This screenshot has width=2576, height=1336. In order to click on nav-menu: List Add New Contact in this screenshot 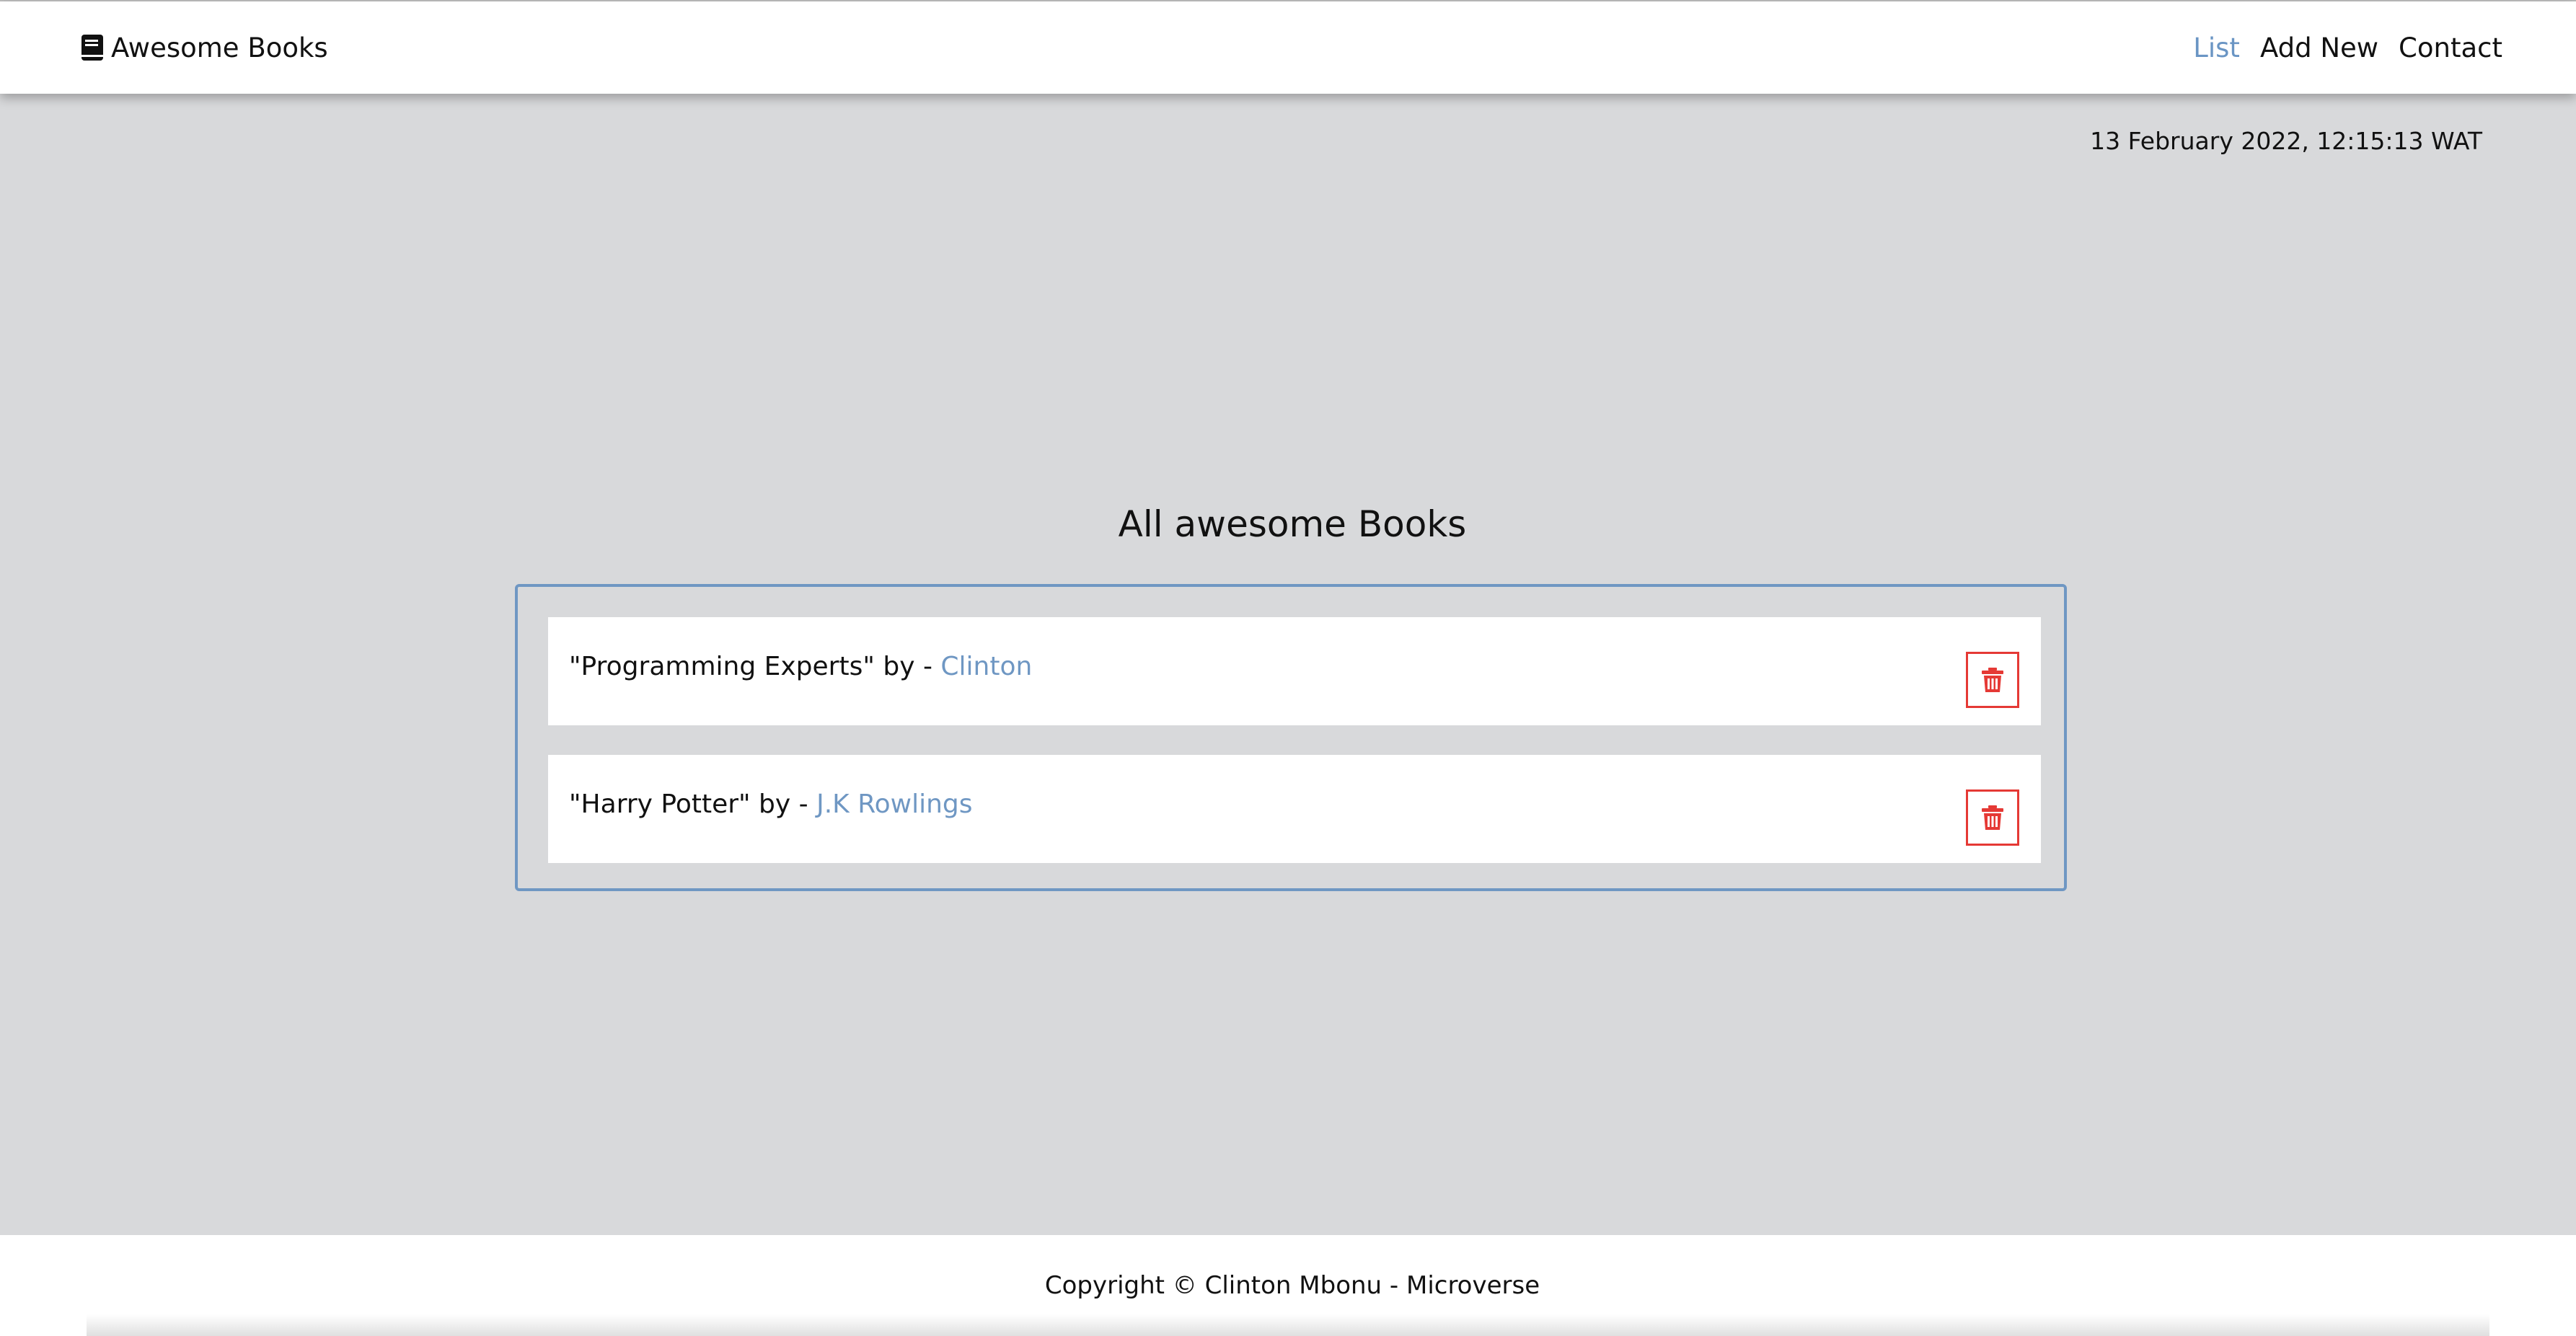, I will do `click(2347, 47)`.